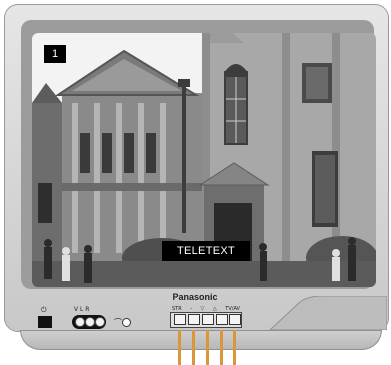 The width and height of the screenshot is (391, 365). Describe the element at coordinates (235, 319) in the screenshot. I see `tv-av-button` at that location.